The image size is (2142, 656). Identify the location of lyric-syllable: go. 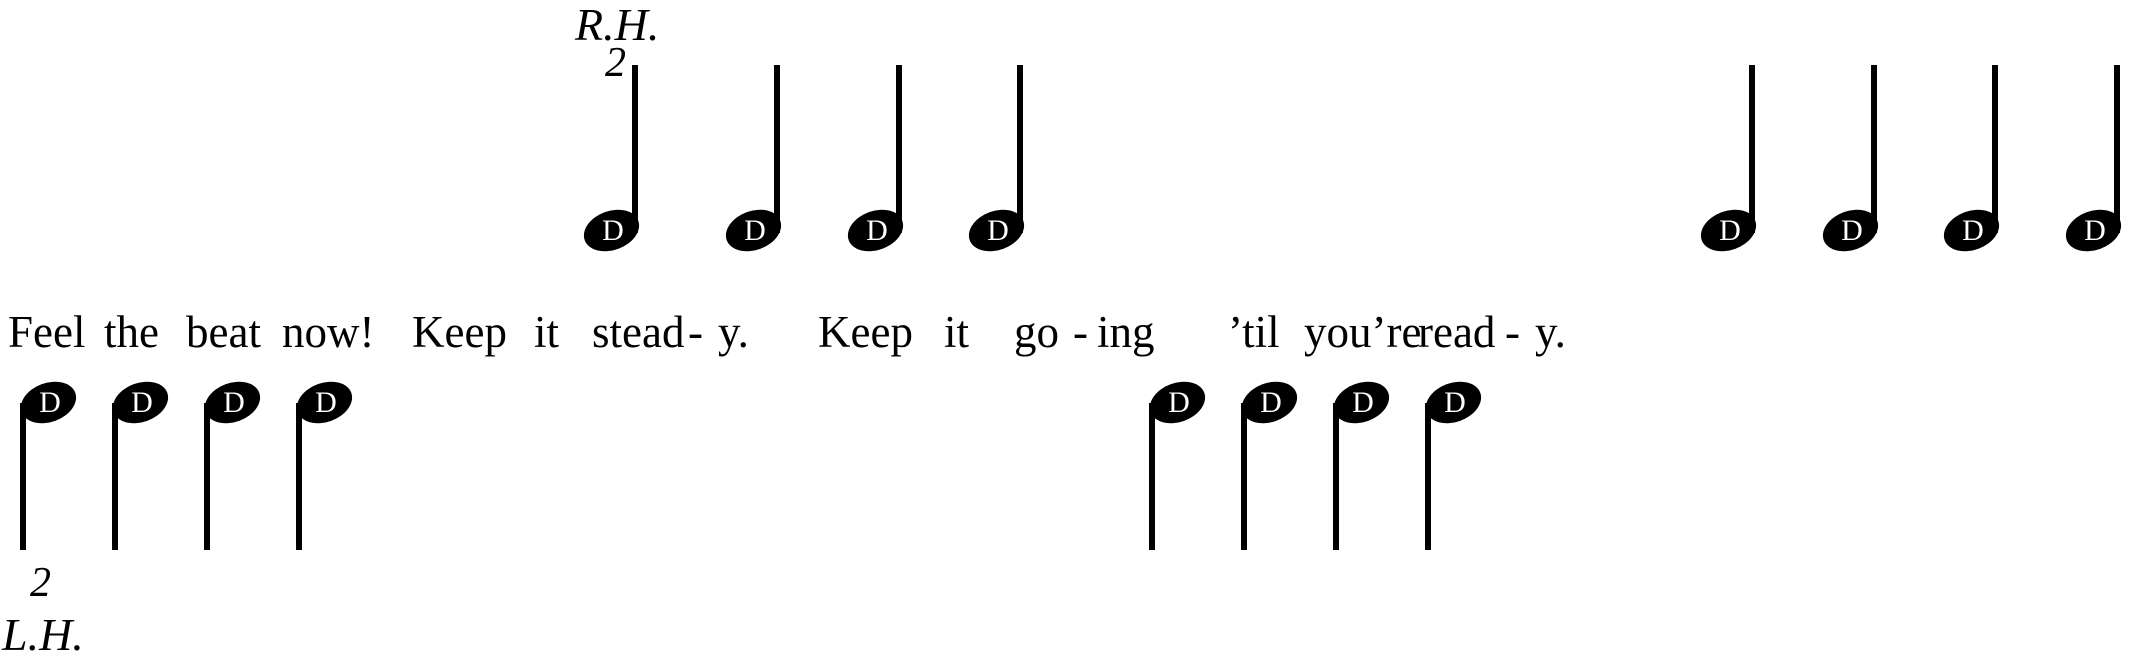
(1036, 332).